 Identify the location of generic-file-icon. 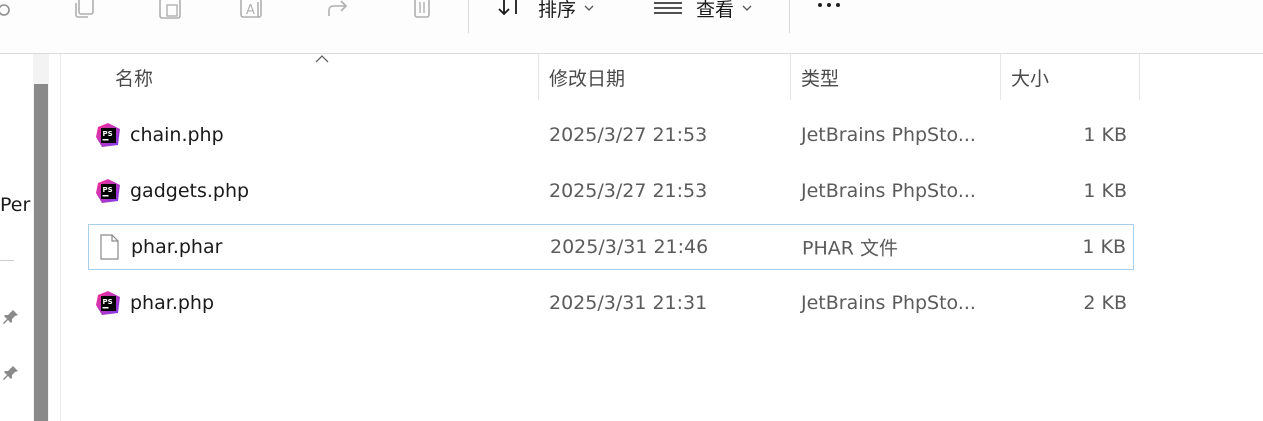
(109, 247).